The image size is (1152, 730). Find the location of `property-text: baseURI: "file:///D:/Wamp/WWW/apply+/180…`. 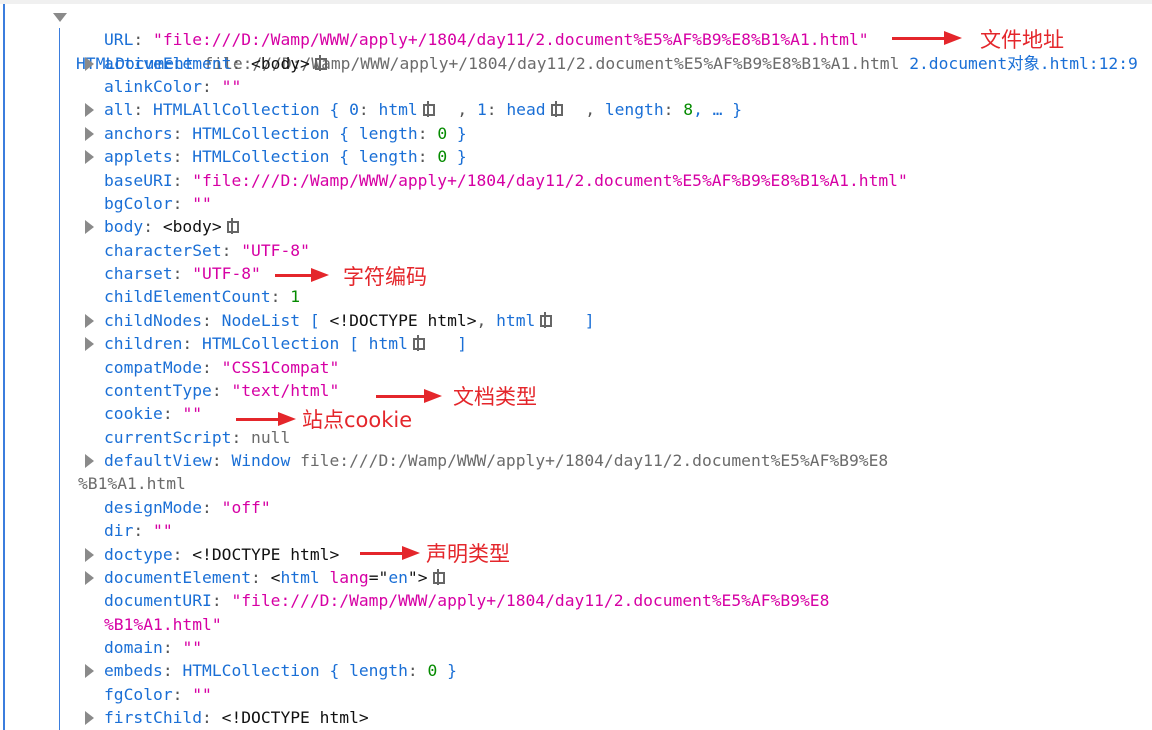

property-text: baseURI: "file:///D:/Wamp/WWW/apply+/180… is located at coordinates (506, 180).